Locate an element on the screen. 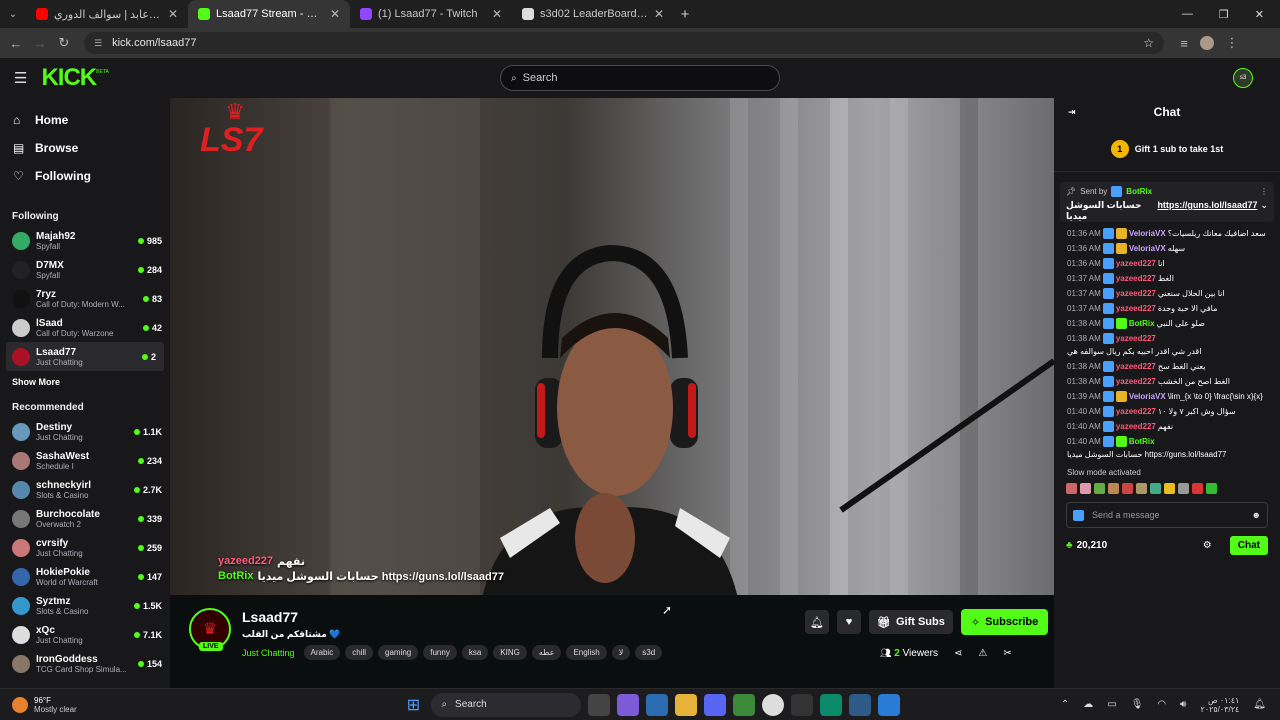 The image size is (1280, 720). stream-tag: chill is located at coordinates (359, 652).